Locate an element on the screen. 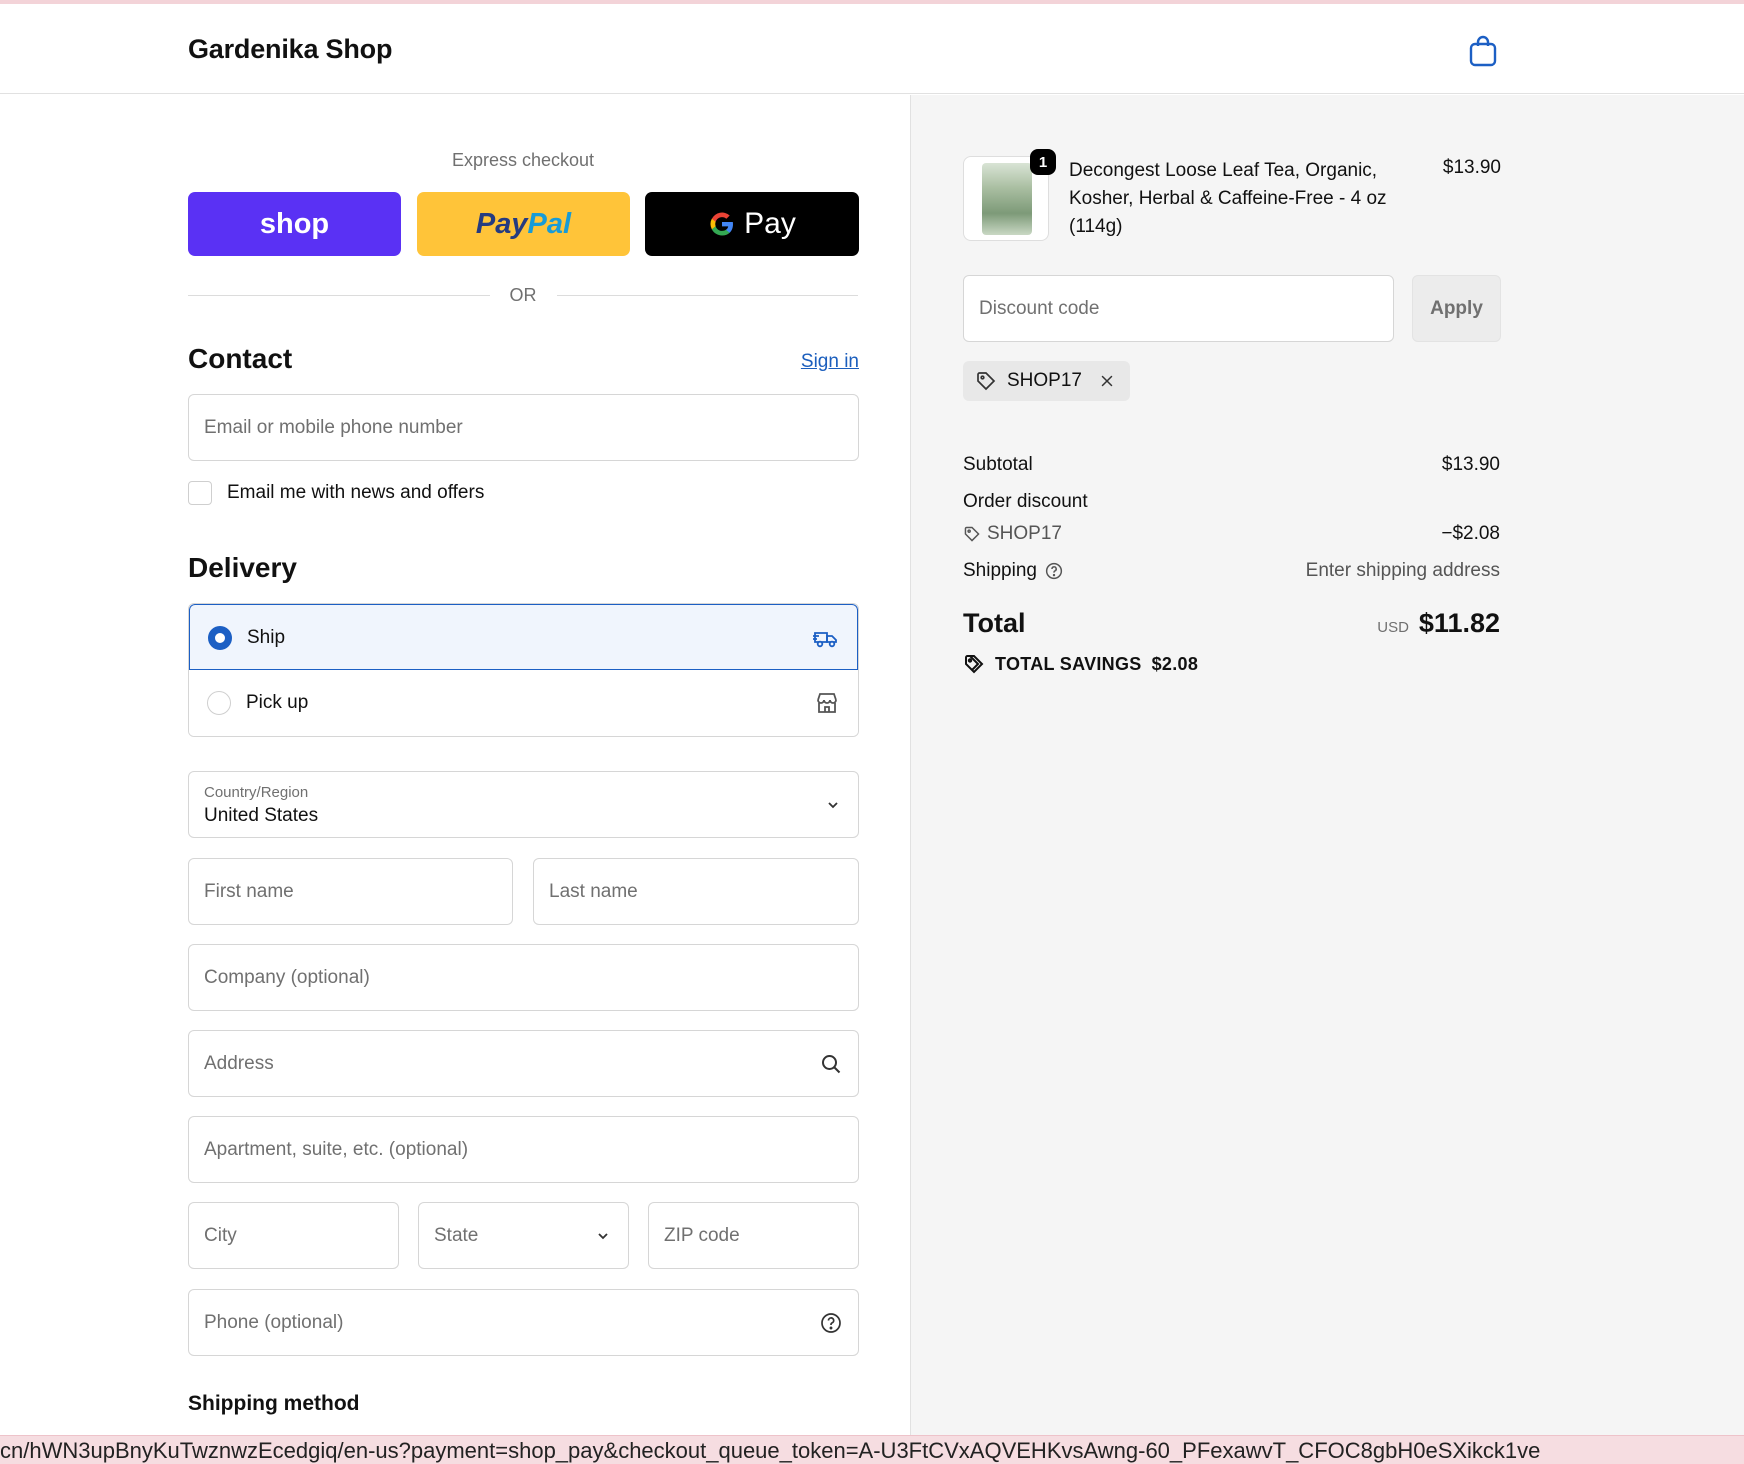 The image size is (1744, 1464). apartment-placeholder: Apartment, suite, etc. (optional) is located at coordinates (336, 1149).